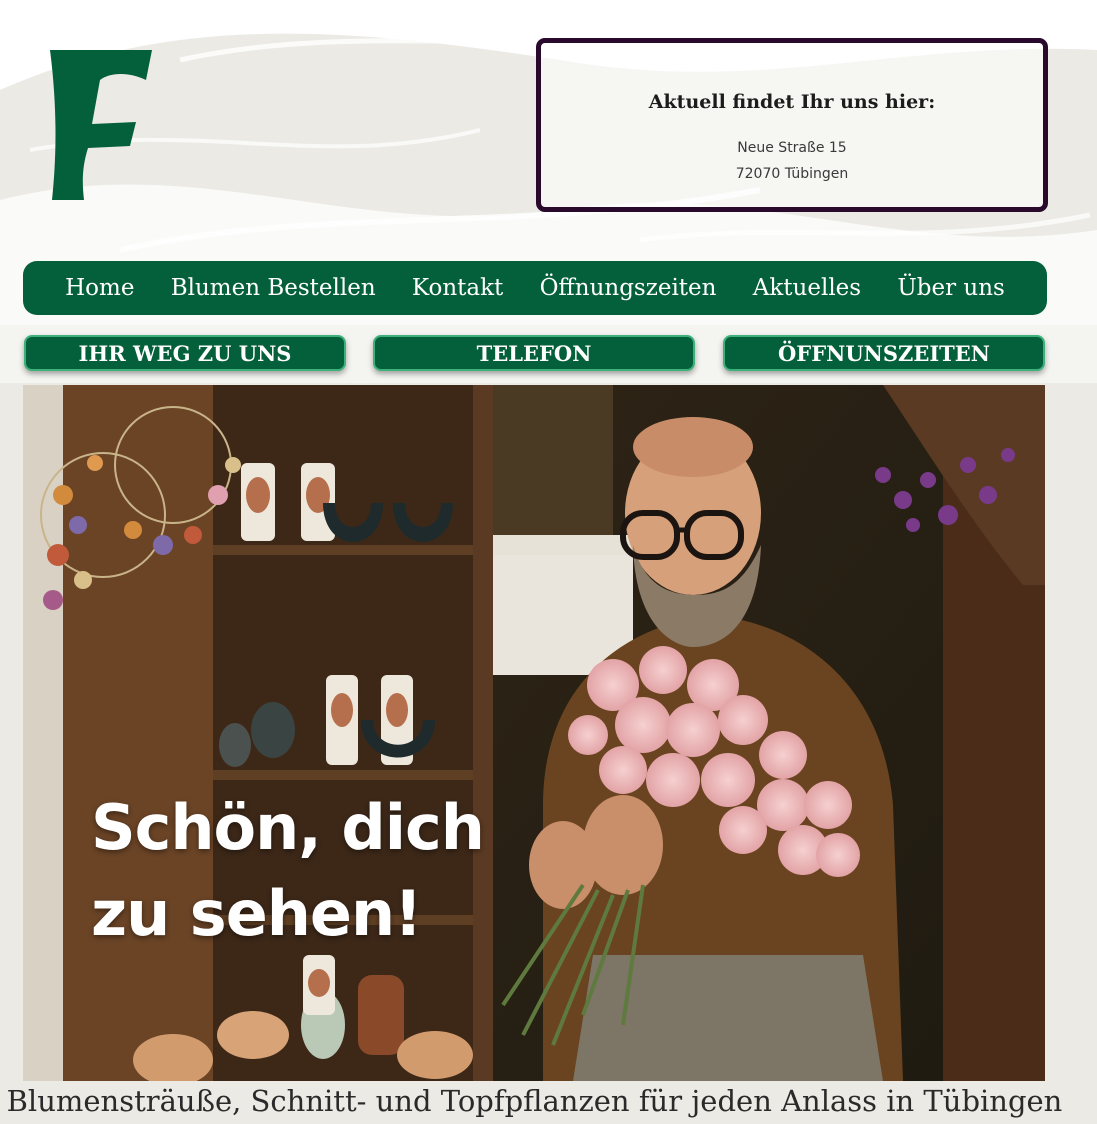 This screenshot has width=1097, height=1124. I want to click on nav-item-aktuelles: Aktuelles, so click(807, 288).